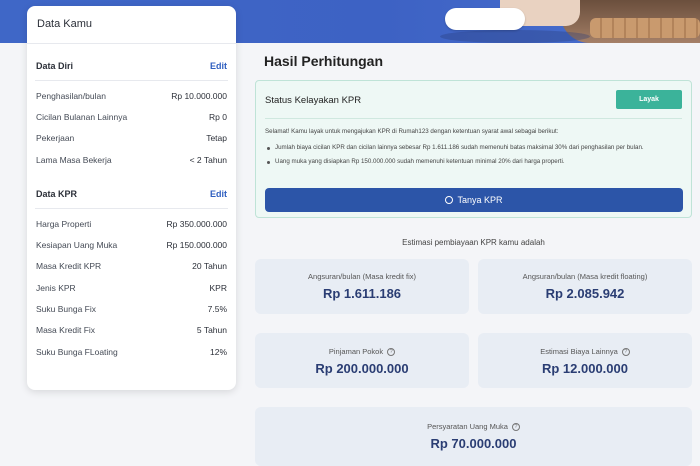 The height and width of the screenshot is (466, 700). I want to click on card-amount: Rp 200.000.000, so click(362, 368).